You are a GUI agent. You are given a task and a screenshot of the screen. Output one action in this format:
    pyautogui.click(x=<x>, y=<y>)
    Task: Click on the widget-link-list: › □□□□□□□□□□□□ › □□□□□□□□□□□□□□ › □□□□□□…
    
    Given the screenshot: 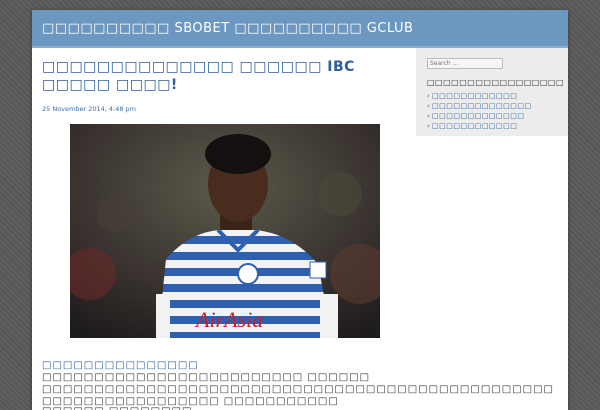 What is the action you would take?
    pyautogui.click(x=479, y=111)
    